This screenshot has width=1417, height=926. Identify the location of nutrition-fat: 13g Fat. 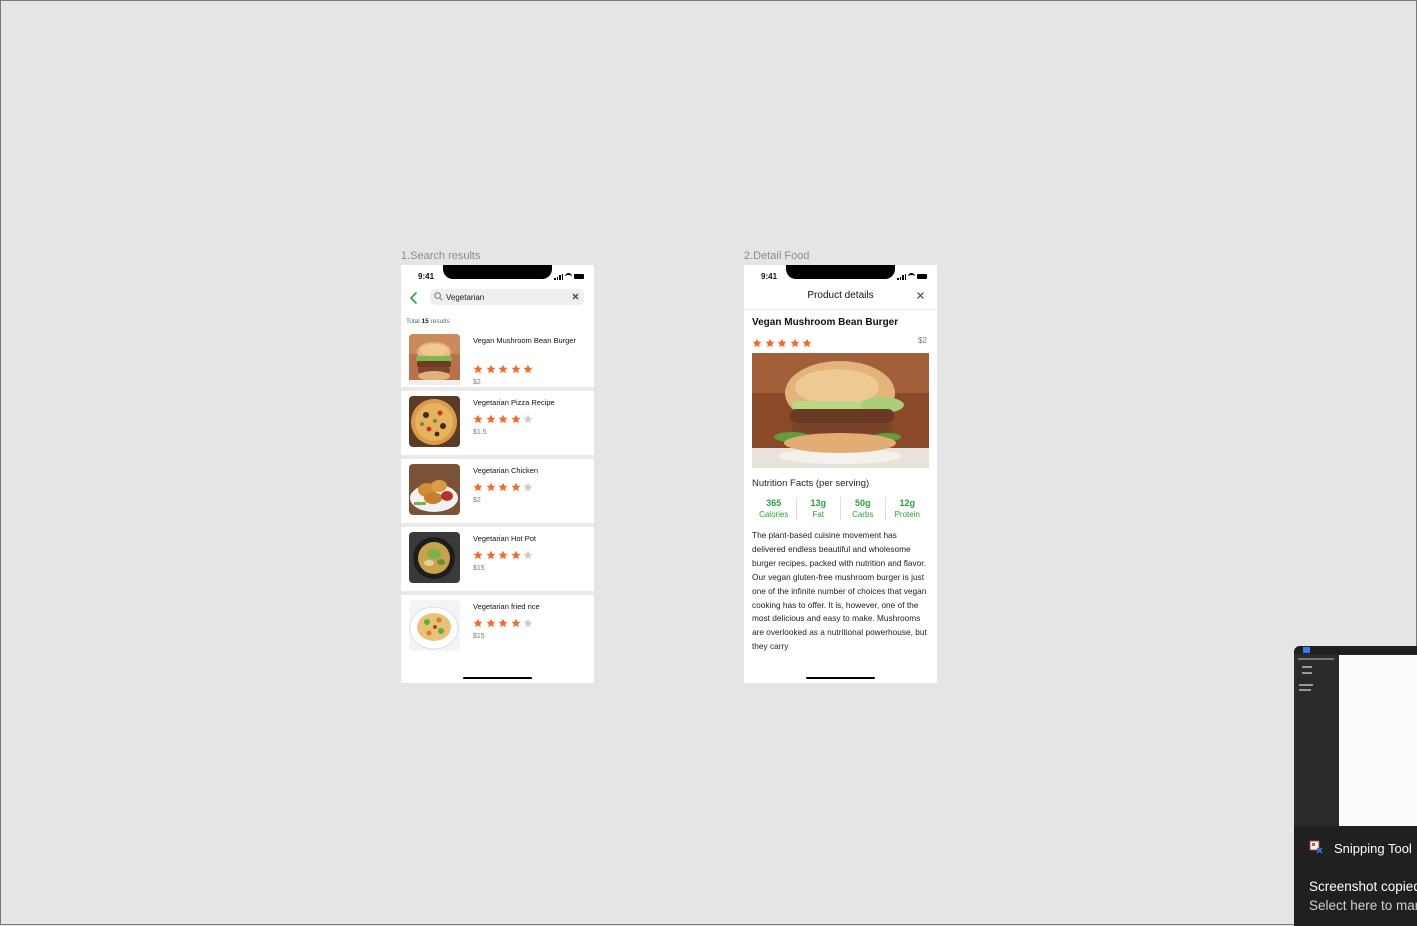
(819, 508).